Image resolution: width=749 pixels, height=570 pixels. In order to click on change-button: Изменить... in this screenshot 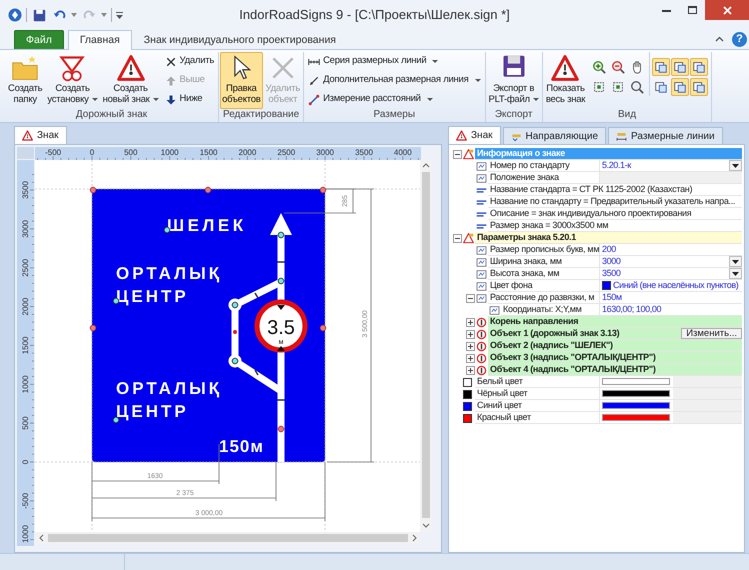, I will do `click(711, 333)`.